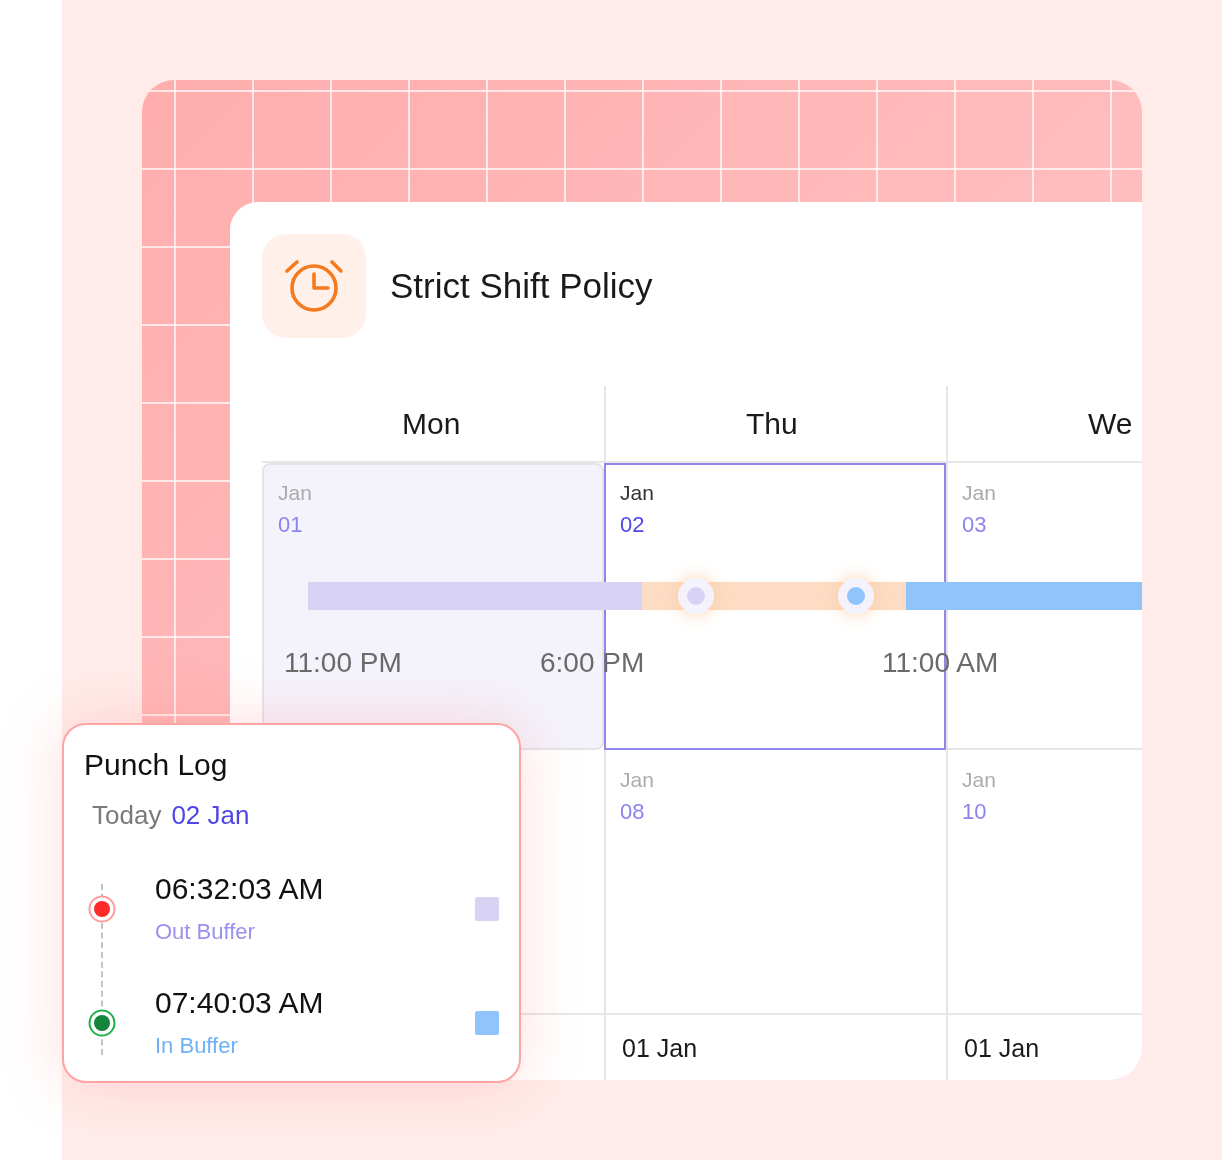 The image size is (1222, 1160). What do you see at coordinates (205, 932) in the screenshot?
I see `punch-type-label: Out Buffer` at bounding box center [205, 932].